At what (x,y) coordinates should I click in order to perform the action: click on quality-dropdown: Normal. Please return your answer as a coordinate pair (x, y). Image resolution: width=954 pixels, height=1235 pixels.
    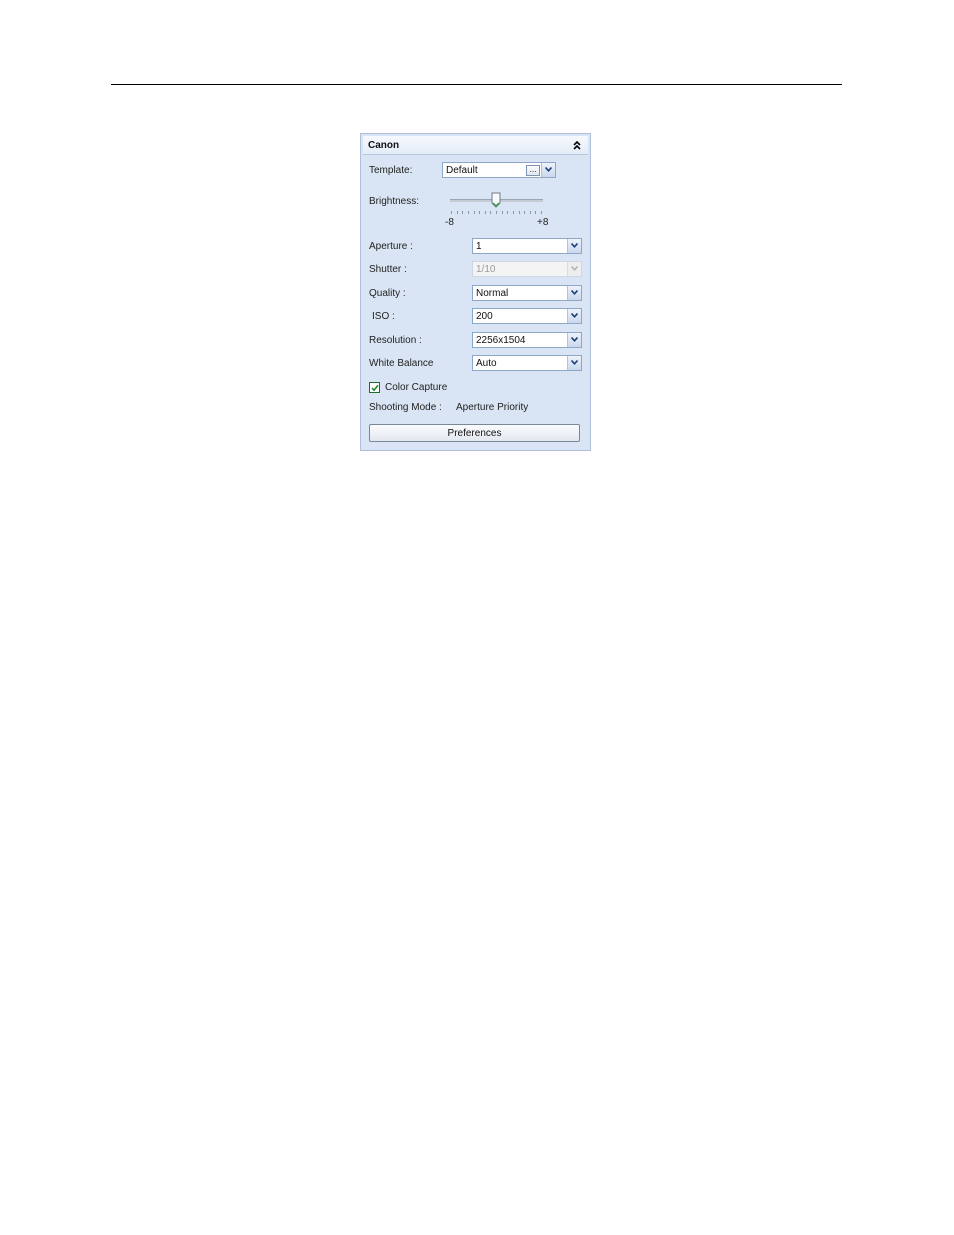
    Looking at the image, I should click on (527, 293).